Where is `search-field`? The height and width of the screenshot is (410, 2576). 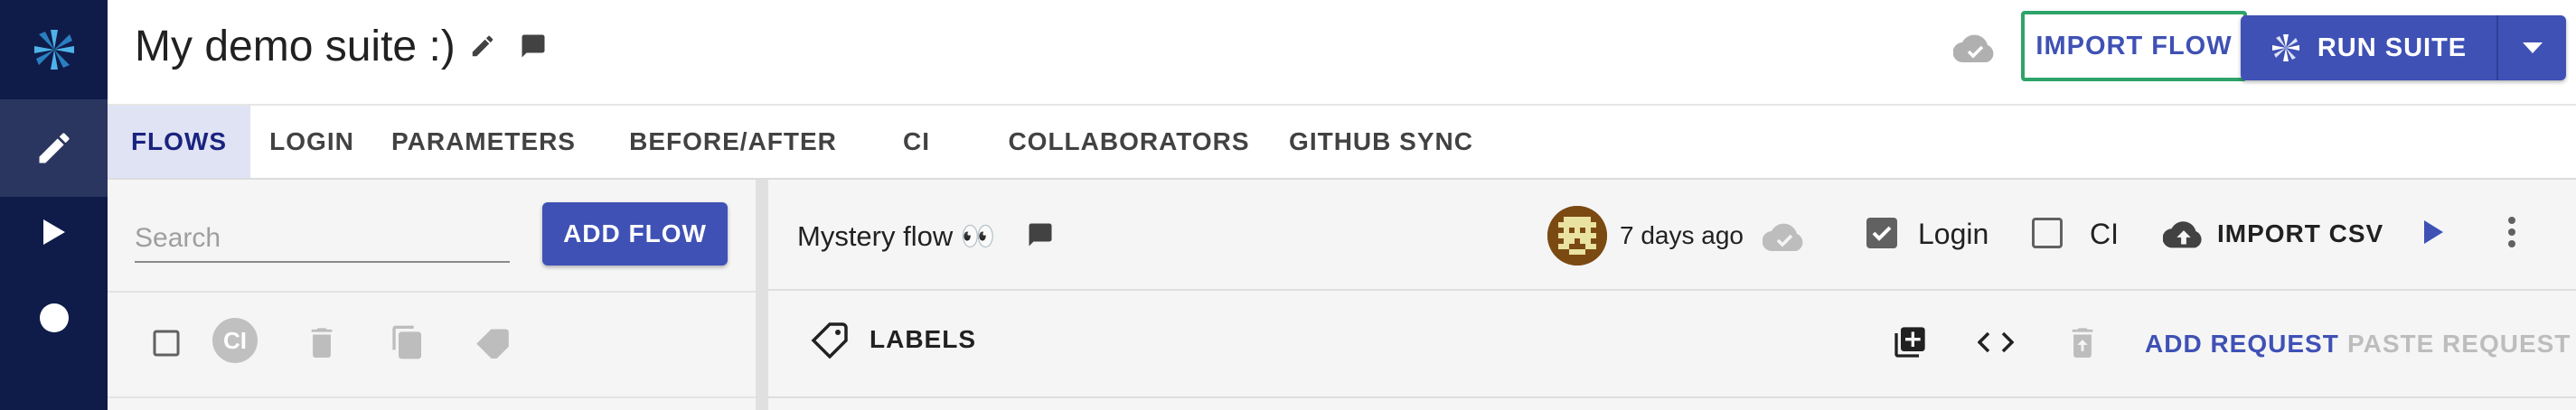
search-field is located at coordinates (322, 240).